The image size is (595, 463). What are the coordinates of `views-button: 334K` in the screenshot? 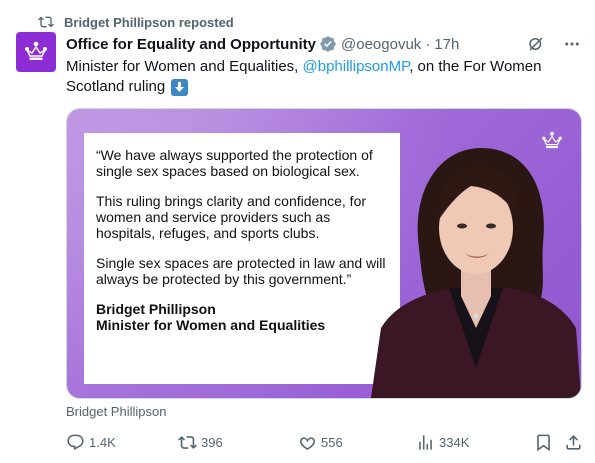 It's located at (442, 442).